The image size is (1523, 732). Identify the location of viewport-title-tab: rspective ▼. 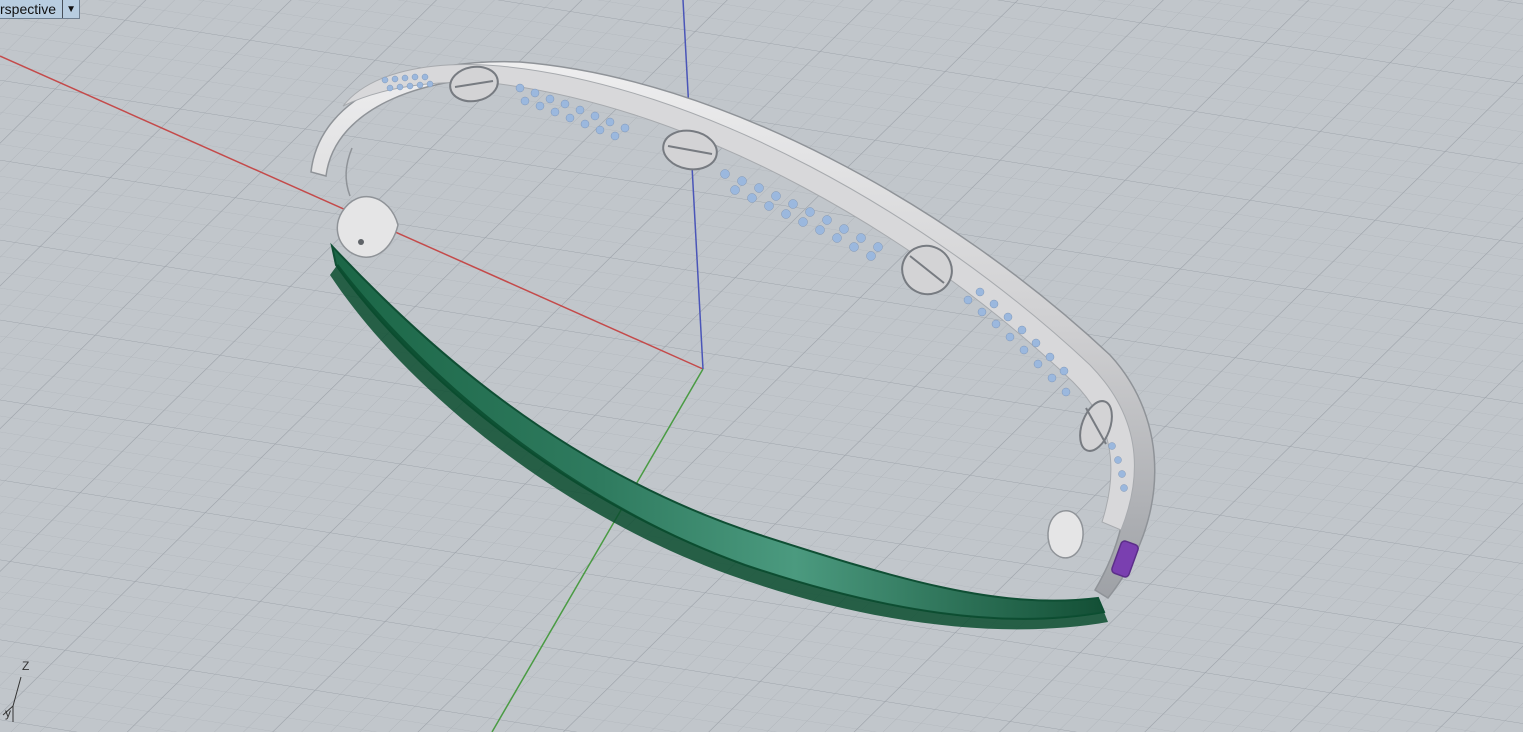
(40, 9).